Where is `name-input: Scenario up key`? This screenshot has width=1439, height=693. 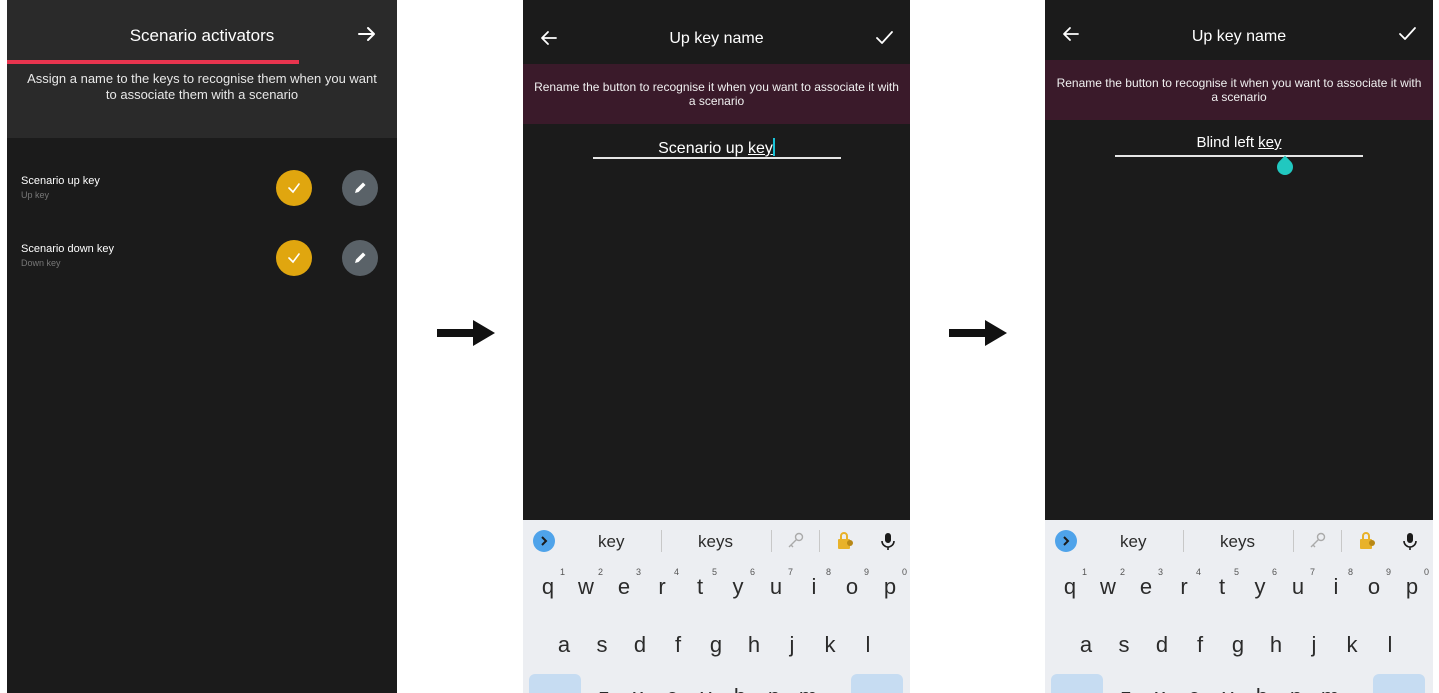 name-input: Scenario up key is located at coordinates (716, 148).